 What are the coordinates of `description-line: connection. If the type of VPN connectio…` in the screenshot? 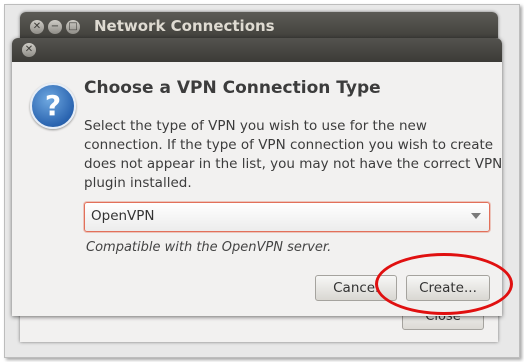 It's located at (289, 145).